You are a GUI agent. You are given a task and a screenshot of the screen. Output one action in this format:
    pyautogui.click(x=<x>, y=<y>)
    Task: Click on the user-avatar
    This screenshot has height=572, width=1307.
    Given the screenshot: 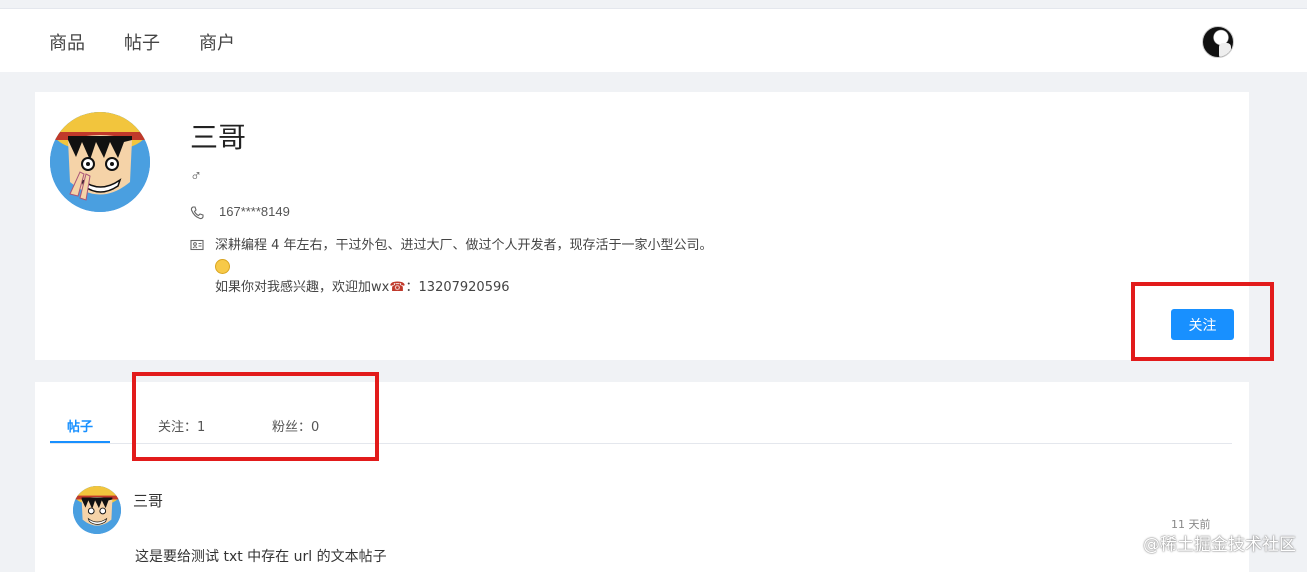 What is the action you would take?
    pyautogui.click(x=1218, y=42)
    